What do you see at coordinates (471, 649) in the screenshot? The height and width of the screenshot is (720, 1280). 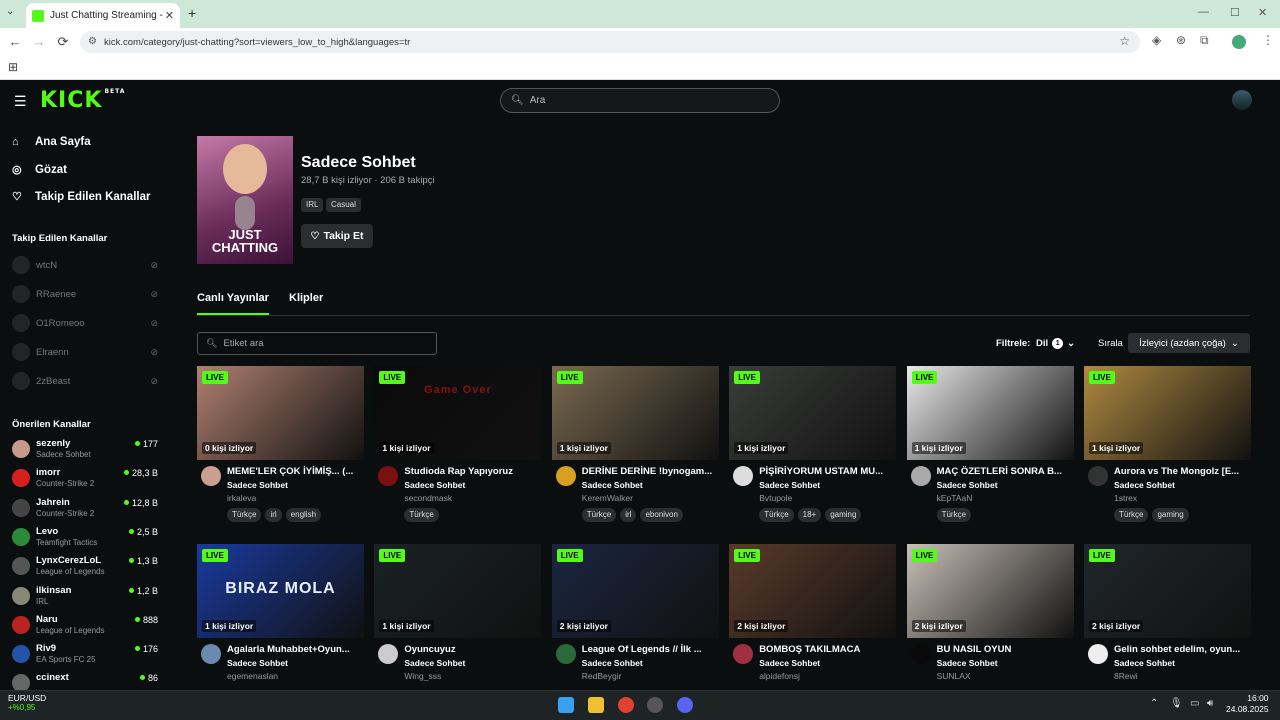 I see `stream-title: Oyuncuyuz` at bounding box center [471, 649].